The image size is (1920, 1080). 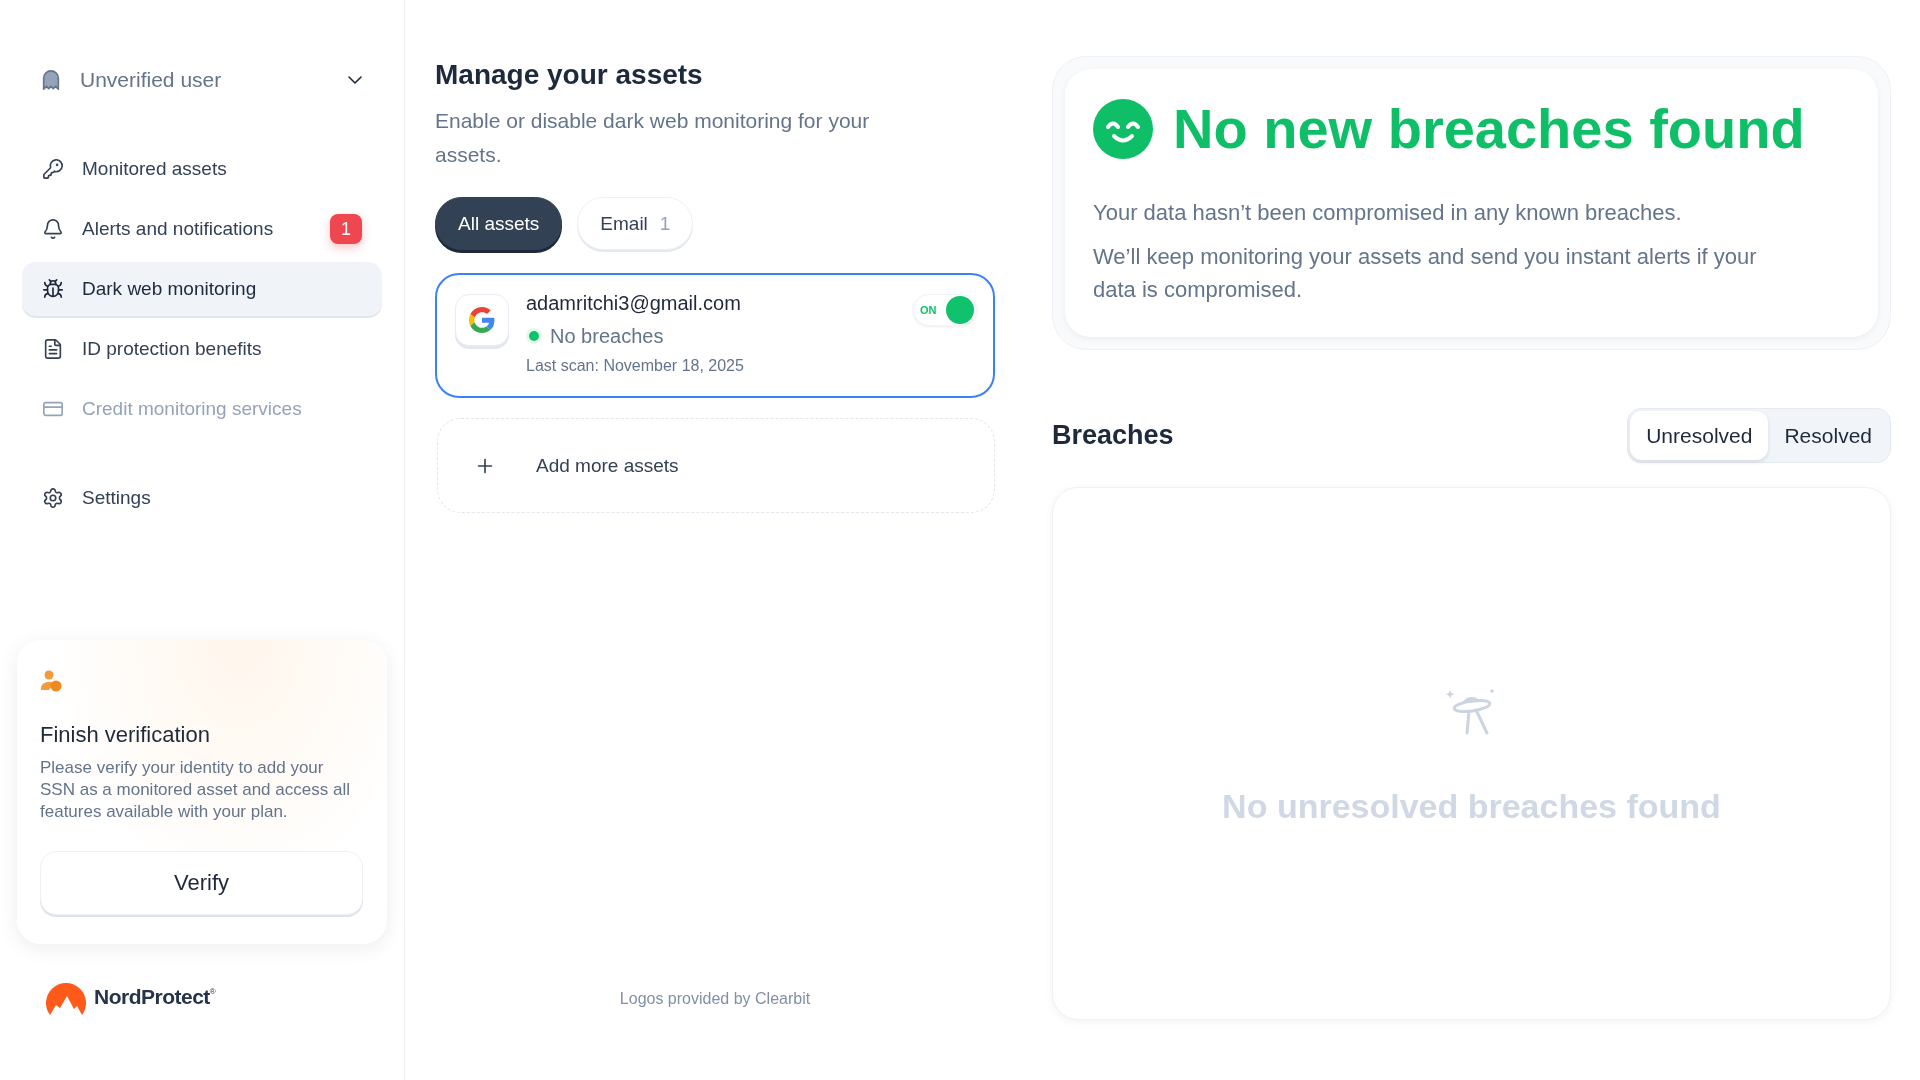 I want to click on page-subtitle: Enable or disable dark web monitoring for your assets., so click(x=653, y=138).